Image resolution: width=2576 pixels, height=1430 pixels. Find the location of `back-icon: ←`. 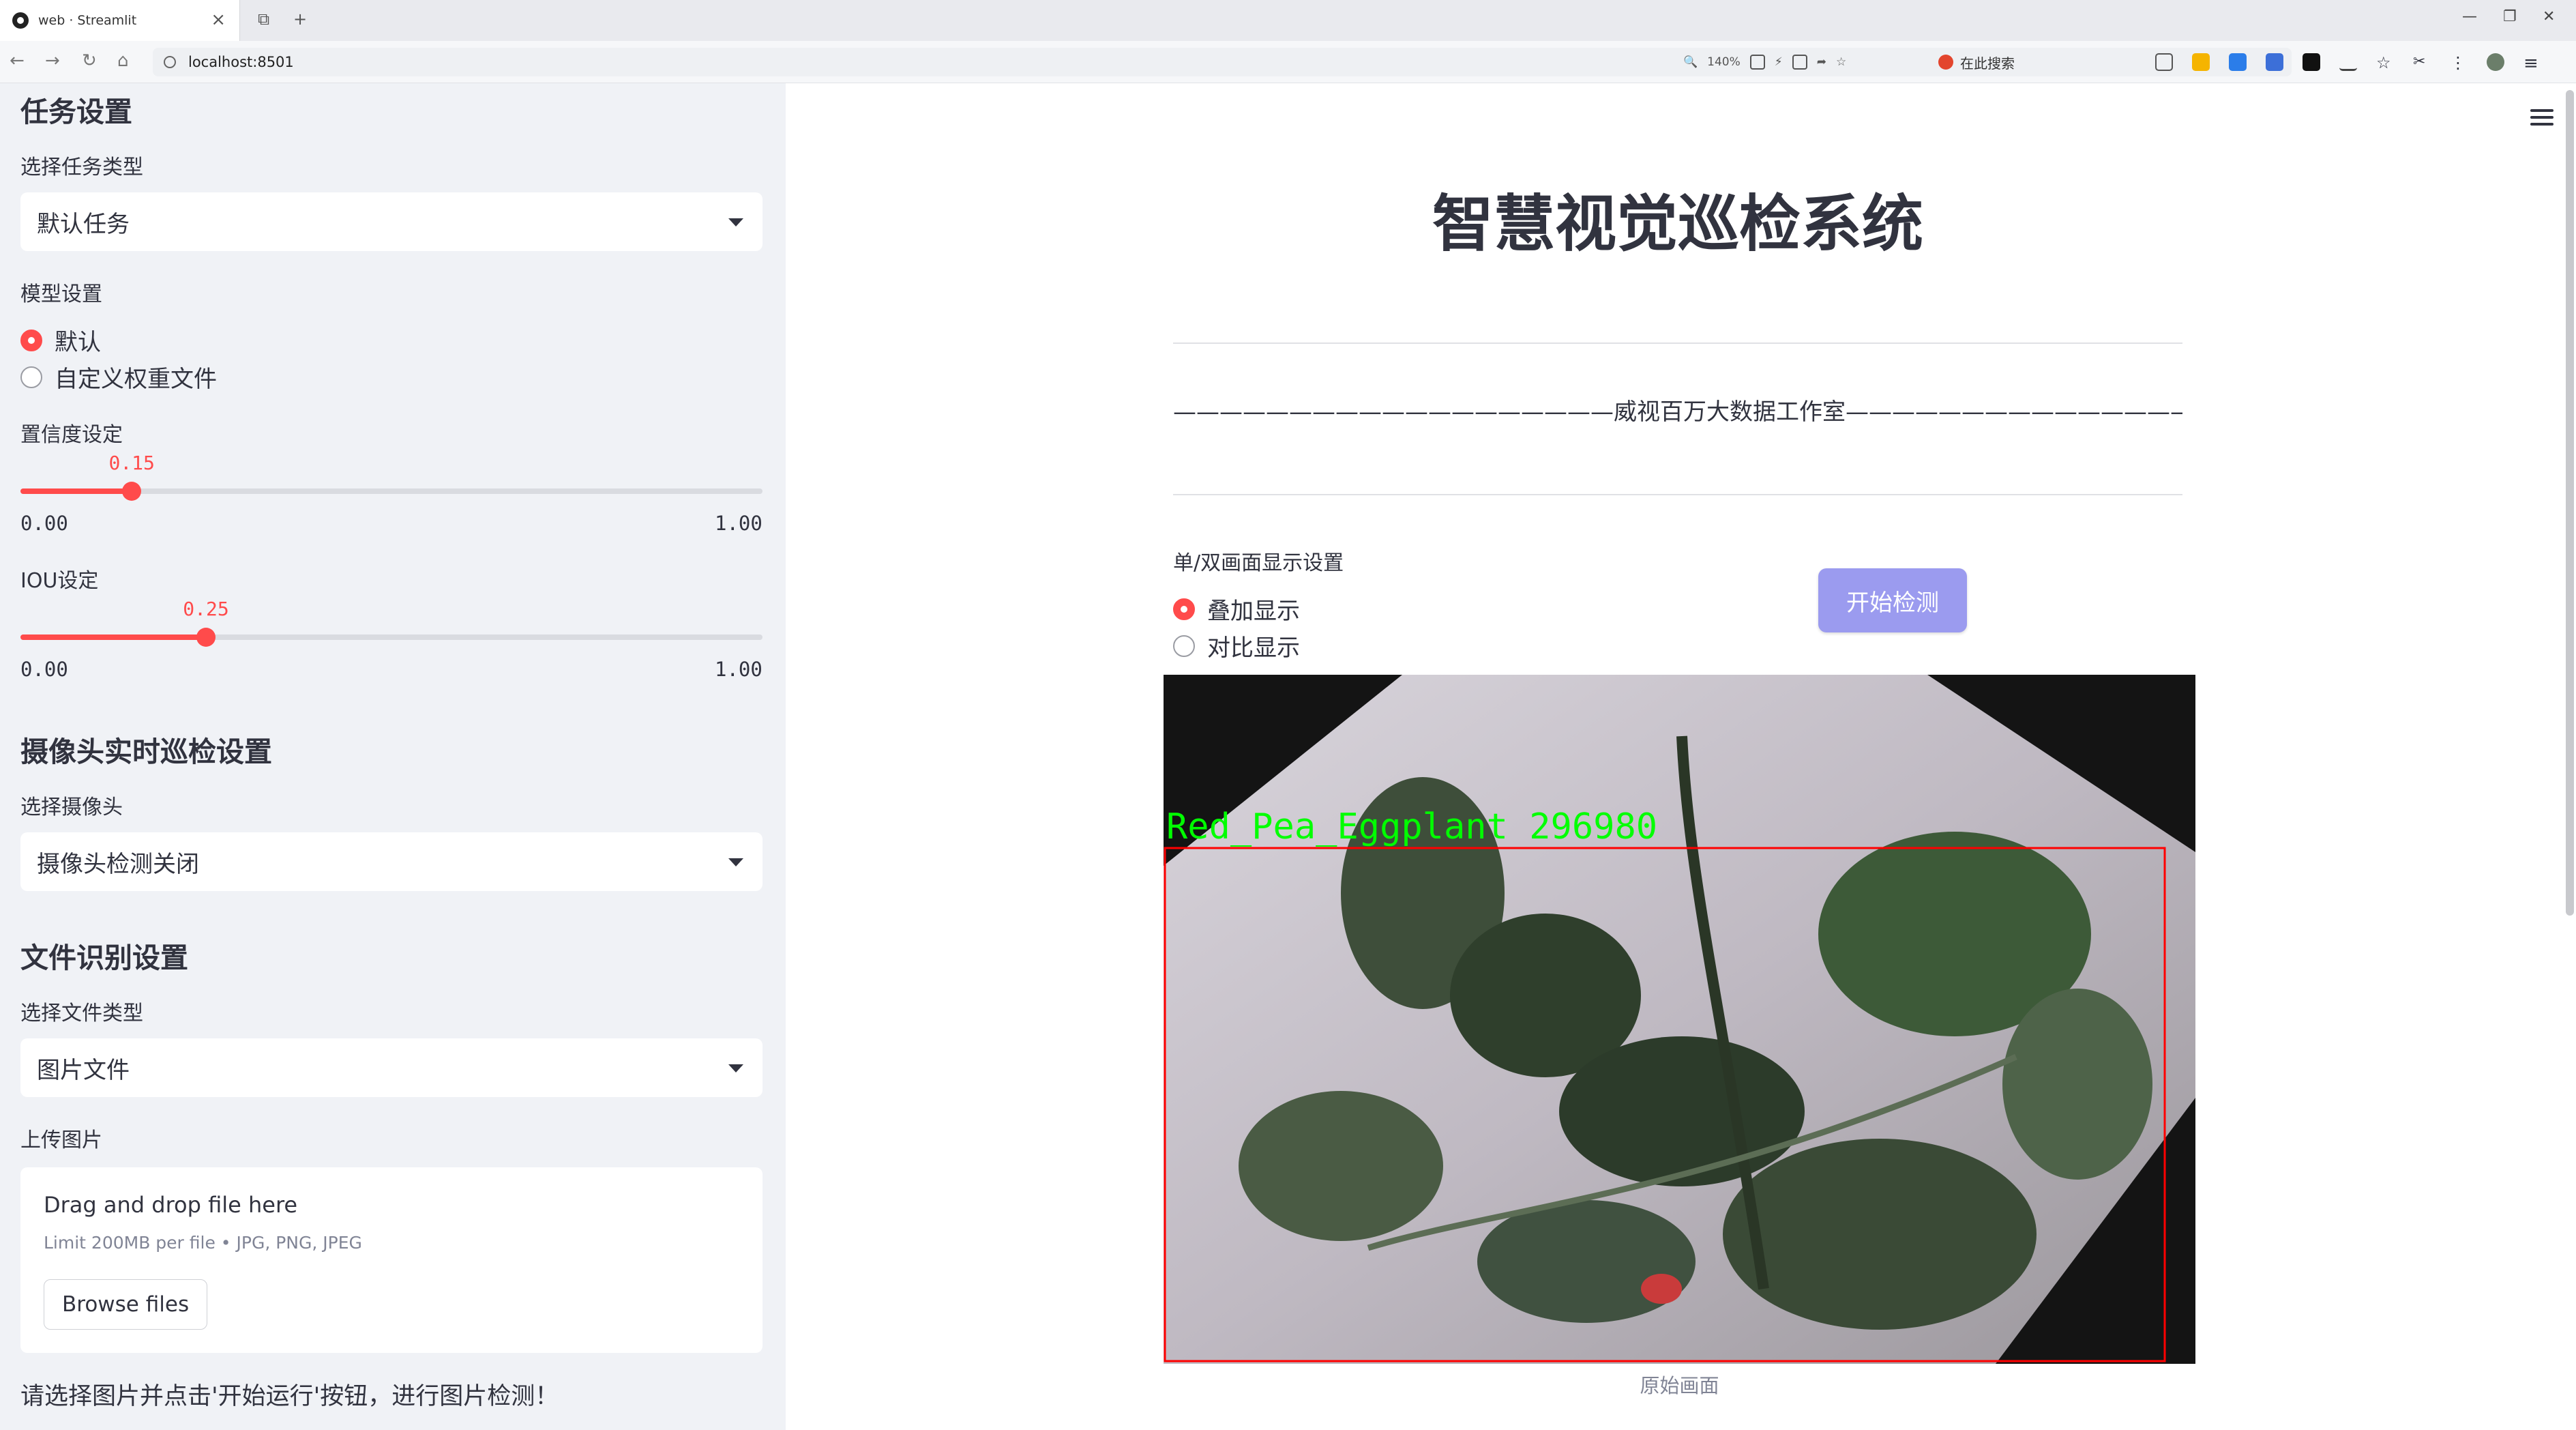

back-icon: ← is located at coordinates (17, 60).